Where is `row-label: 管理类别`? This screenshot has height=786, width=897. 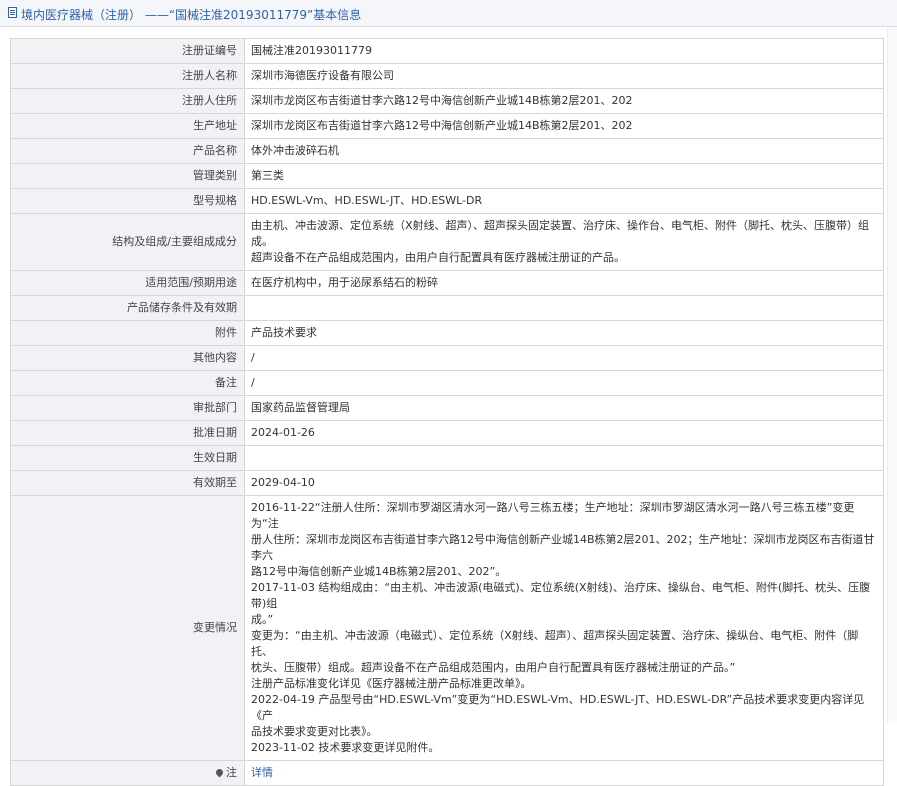 row-label: 管理类别 is located at coordinates (127, 176).